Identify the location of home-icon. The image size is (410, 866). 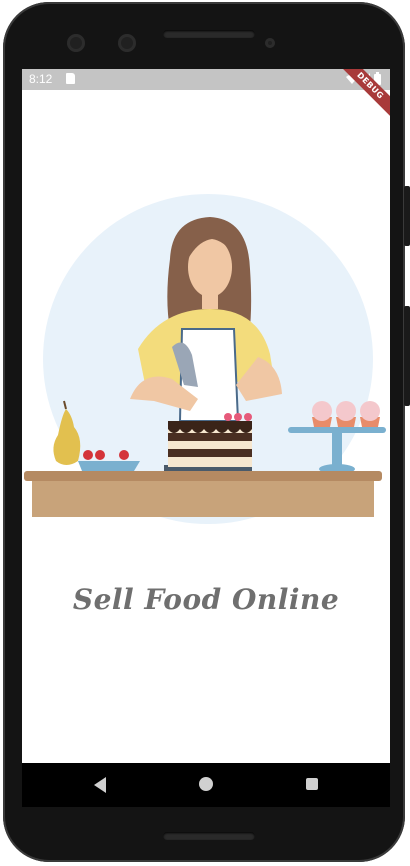
(206, 784).